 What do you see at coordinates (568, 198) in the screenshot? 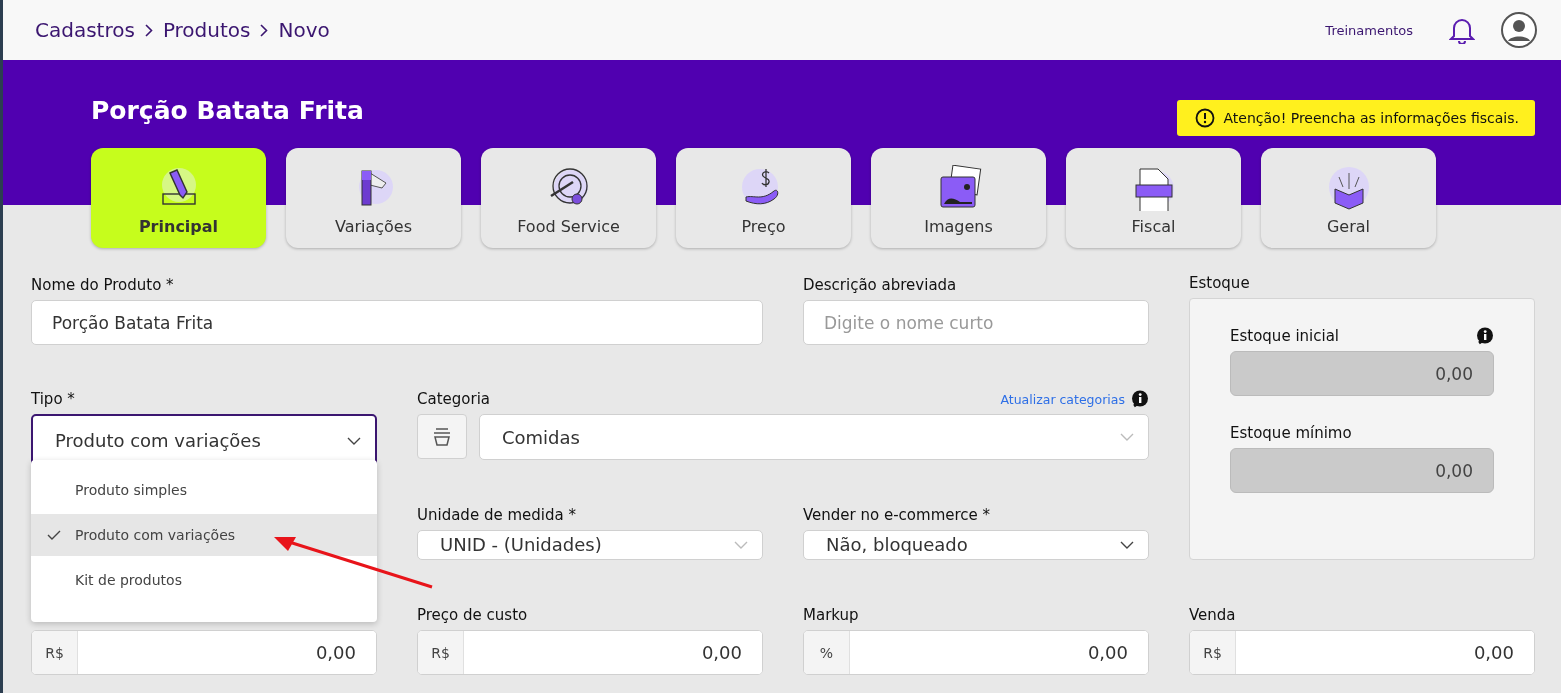
I see `section-tab: Food Service` at bounding box center [568, 198].